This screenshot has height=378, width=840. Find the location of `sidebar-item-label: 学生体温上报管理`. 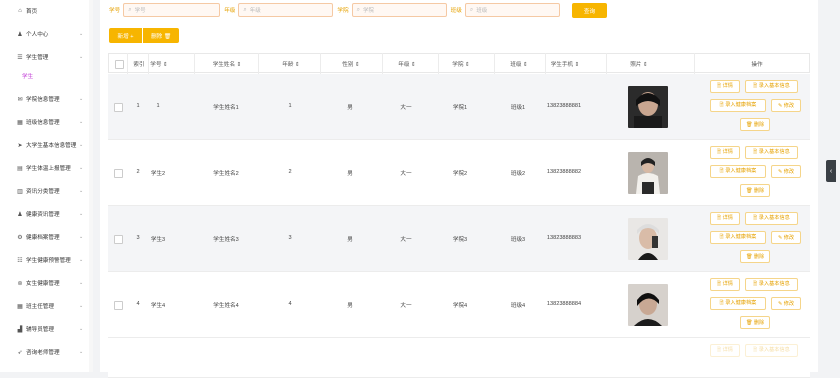

sidebar-item-label: 学生体温上报管理 is located at coordinates (48, 169).